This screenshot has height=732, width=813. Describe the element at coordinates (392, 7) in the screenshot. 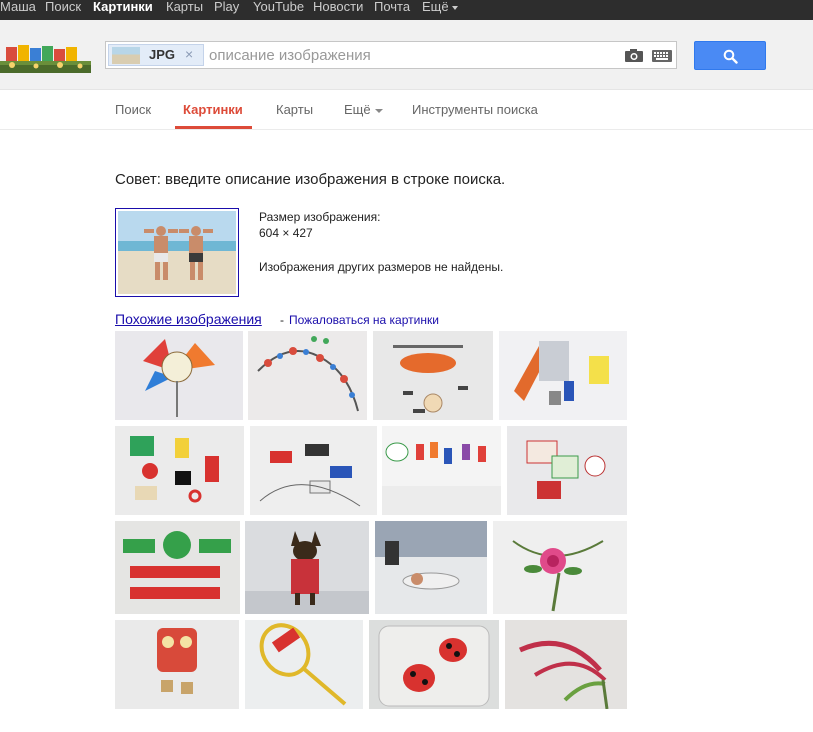

I see `topbar-item-mail: Почта` at that location.